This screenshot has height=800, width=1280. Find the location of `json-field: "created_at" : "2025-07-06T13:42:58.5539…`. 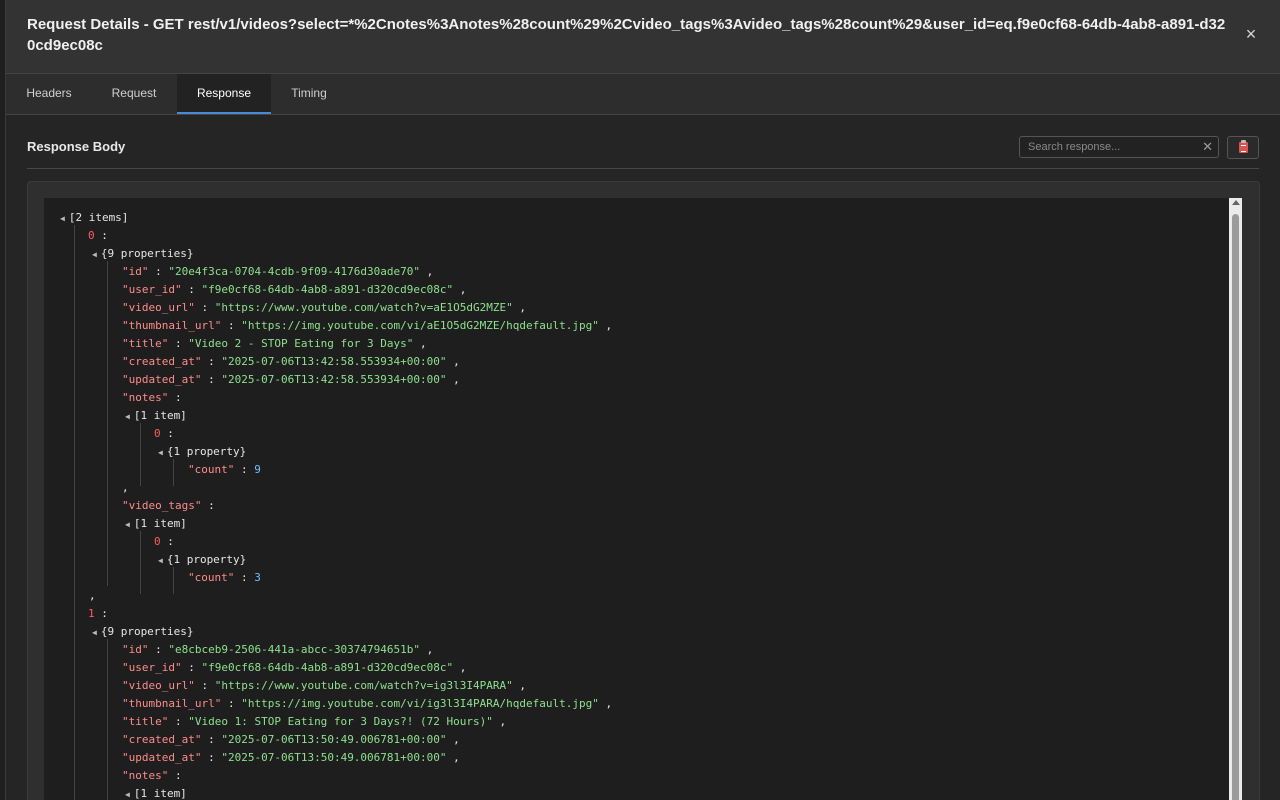

json-field: "created_at" : "2025-07-06T13:42:58.5539… is located at coordinates (291, 361).